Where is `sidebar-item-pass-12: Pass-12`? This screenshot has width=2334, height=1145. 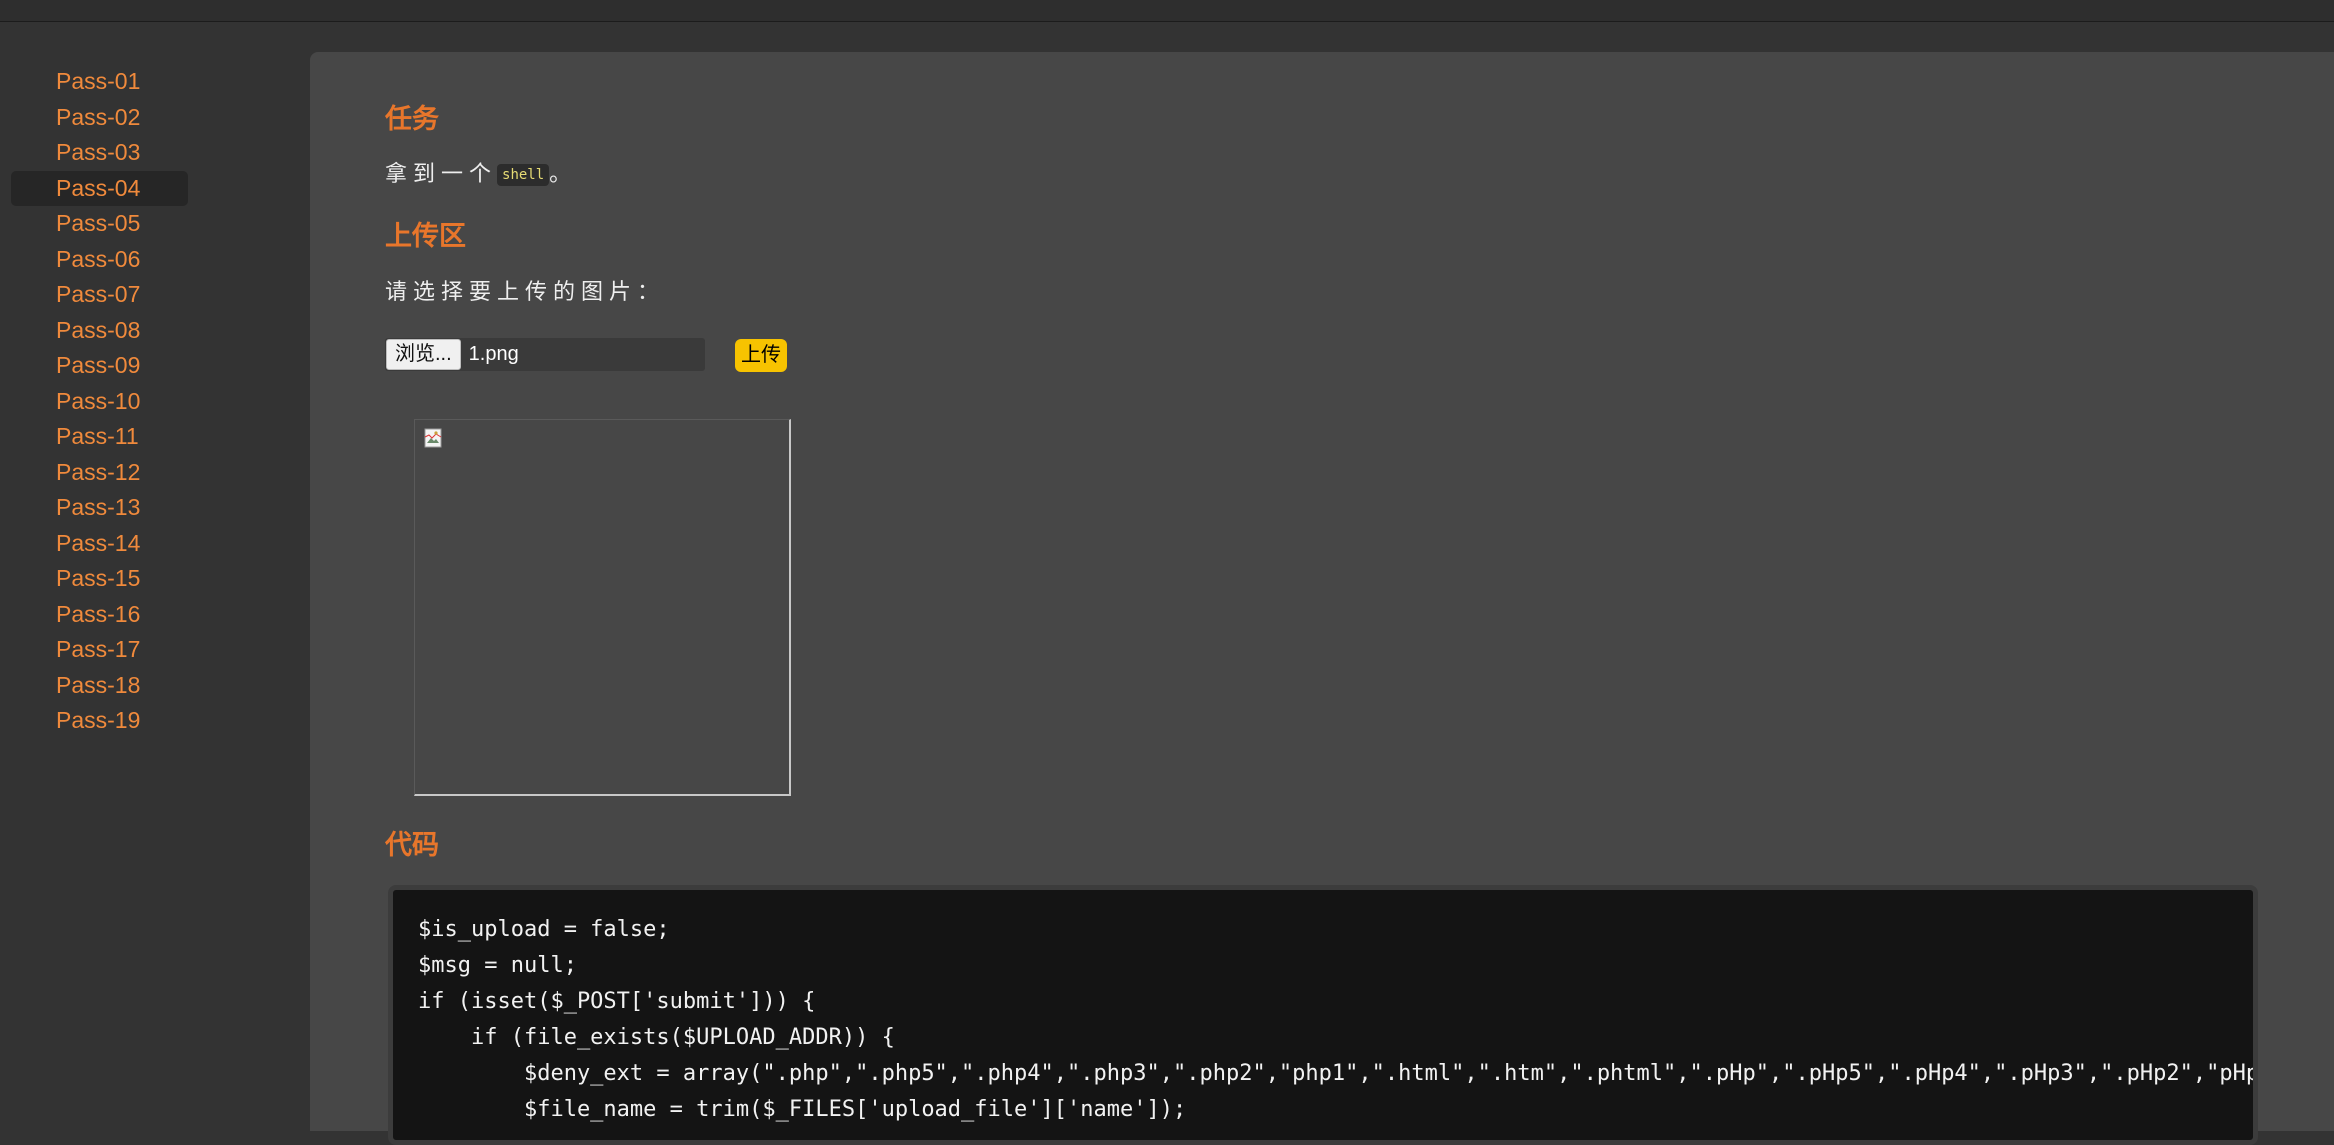
sidebar-item-pass-12: Pass-12 is located at coordinates (99, 473).